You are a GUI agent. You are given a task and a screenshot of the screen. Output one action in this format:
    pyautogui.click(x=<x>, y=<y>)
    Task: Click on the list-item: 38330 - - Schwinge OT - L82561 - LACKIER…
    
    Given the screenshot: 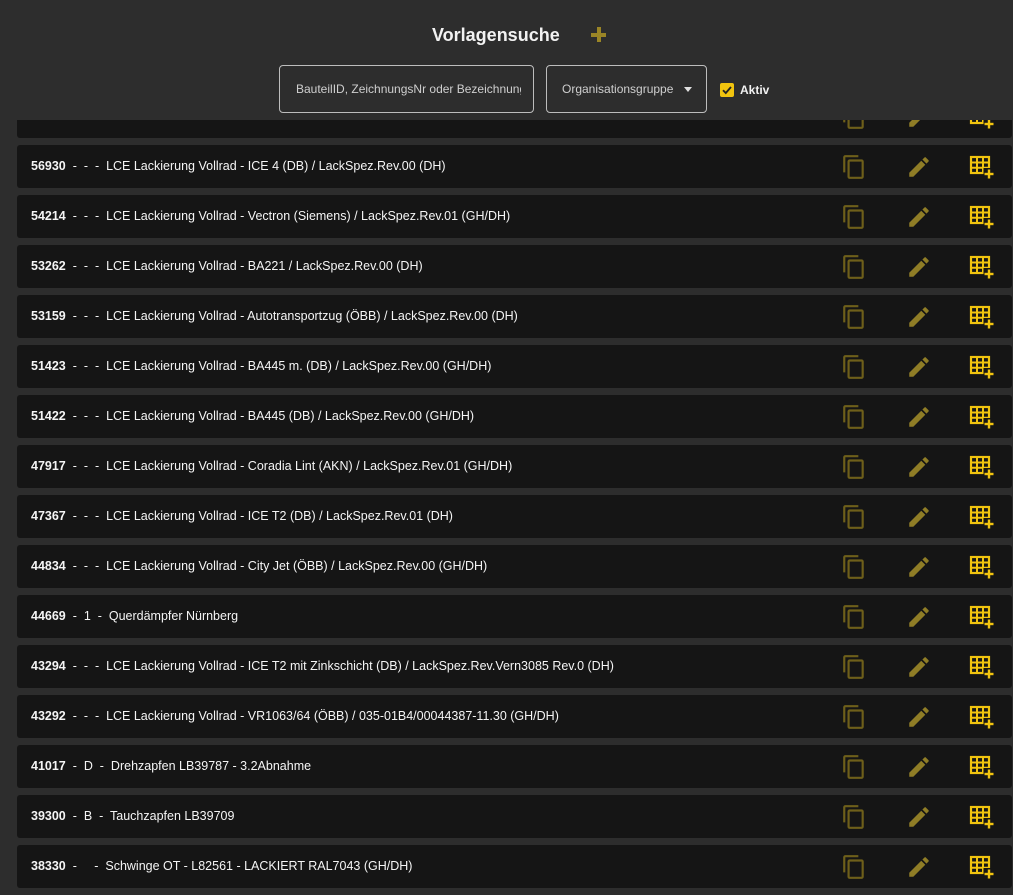 What is the action you would take?
    pyautogui.click(x=514, y=866)
    